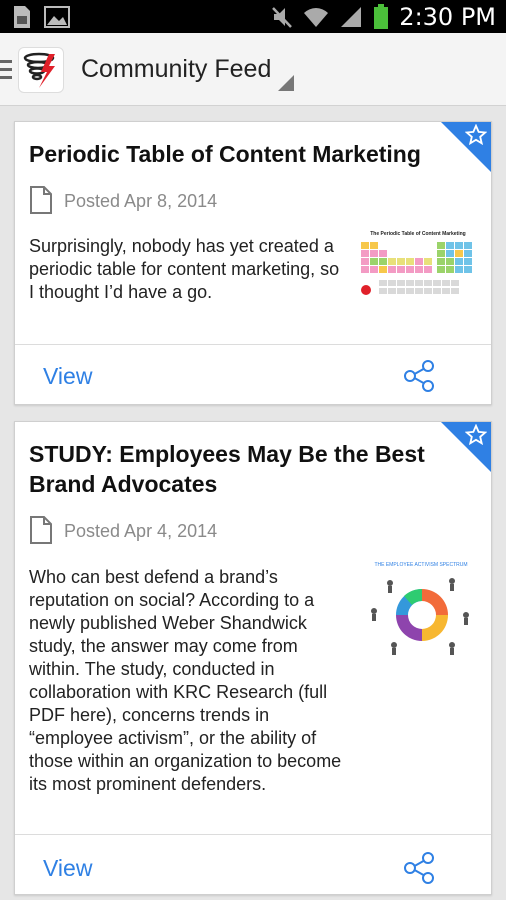 The height and width of the screenshot is (900, 506). Describe the element at coordinates (239, 154) in the screenshot. I see `card-title: Periodic Table of Content Marketing` at that location.